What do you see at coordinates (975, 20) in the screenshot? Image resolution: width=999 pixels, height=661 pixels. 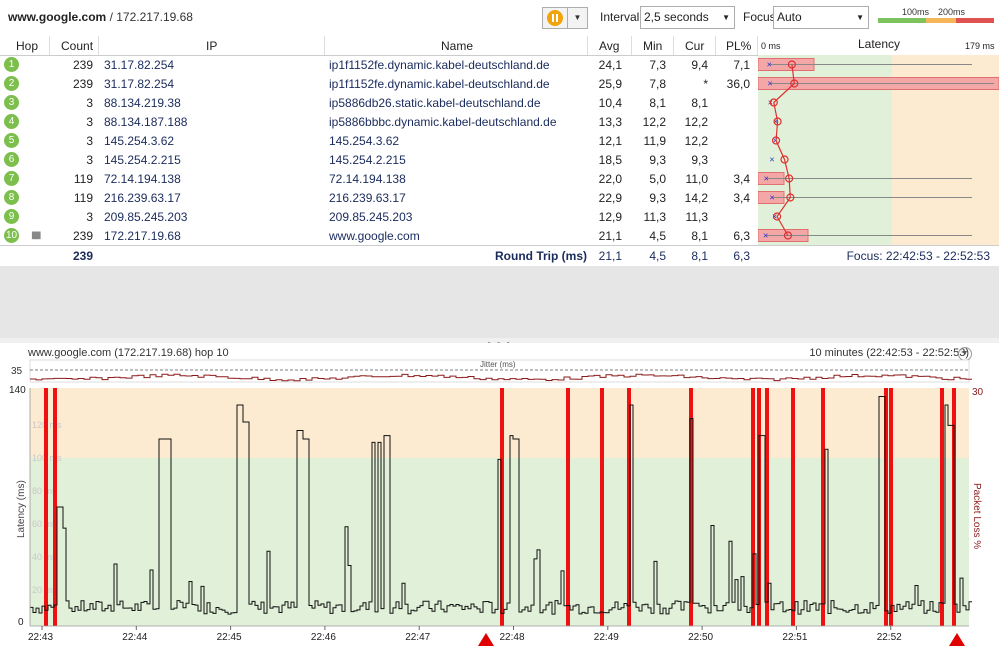 I see `legend-bar-red` at bounding box center [975, 20].